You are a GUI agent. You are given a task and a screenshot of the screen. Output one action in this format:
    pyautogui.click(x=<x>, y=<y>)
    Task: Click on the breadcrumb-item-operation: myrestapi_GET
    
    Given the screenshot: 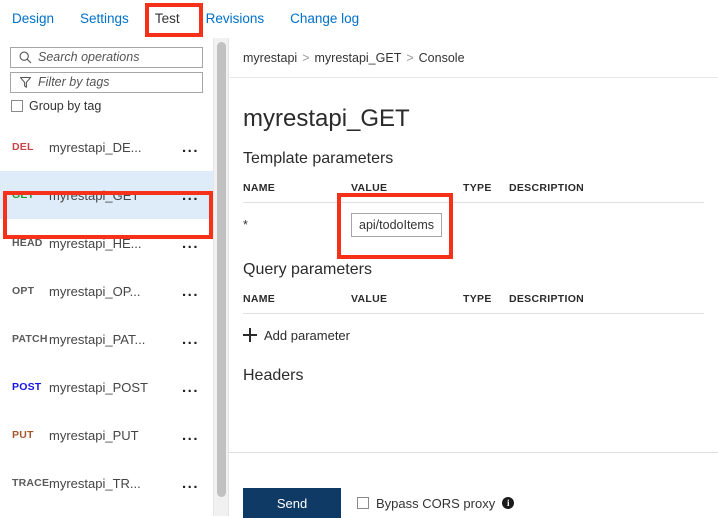 What is the action you would take?
    pyautogui.click(x=358, y=58)
    